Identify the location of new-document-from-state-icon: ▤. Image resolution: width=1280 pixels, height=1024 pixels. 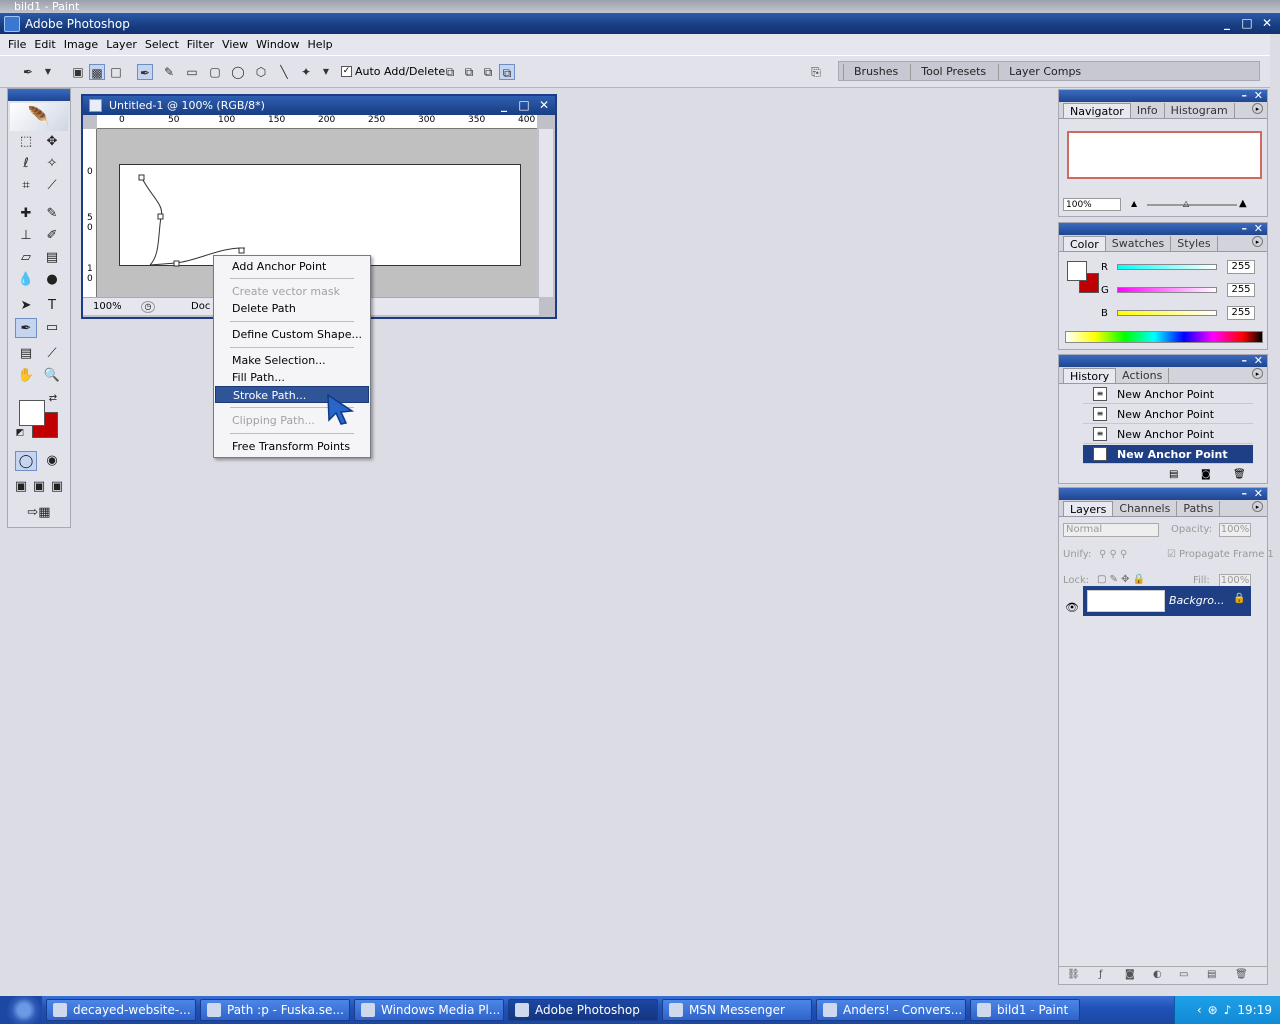
(1173, 474).